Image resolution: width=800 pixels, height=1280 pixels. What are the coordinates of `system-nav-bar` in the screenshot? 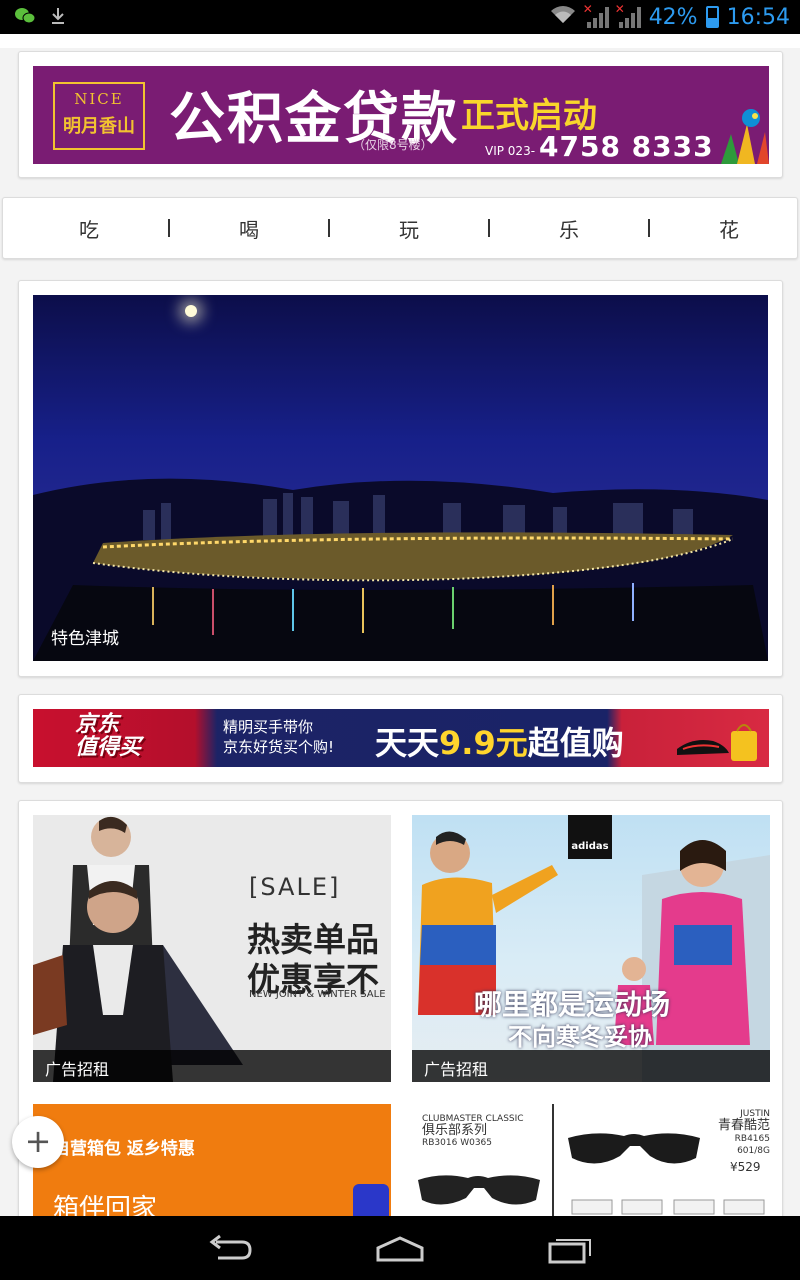 It's located at (400, 1248).